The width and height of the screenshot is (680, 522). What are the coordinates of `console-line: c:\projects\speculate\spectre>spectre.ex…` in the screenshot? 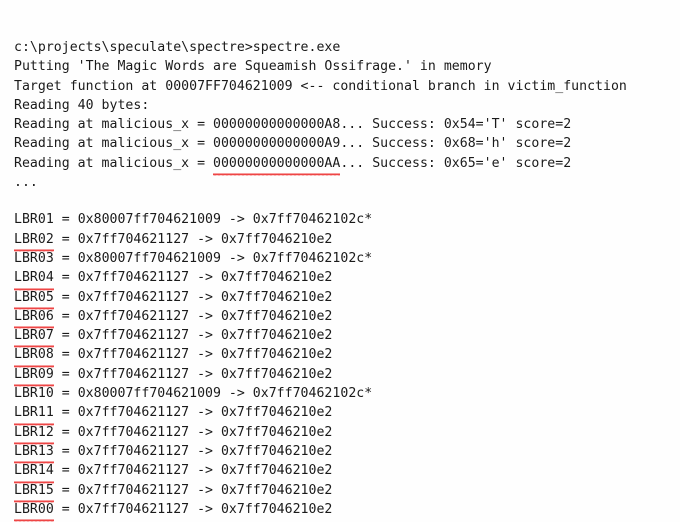 It's located at (177, 47).